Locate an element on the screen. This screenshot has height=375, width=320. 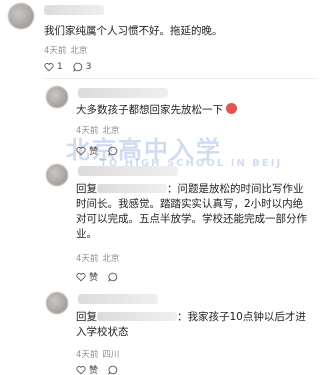
divider is located at coordinates (181, 78).